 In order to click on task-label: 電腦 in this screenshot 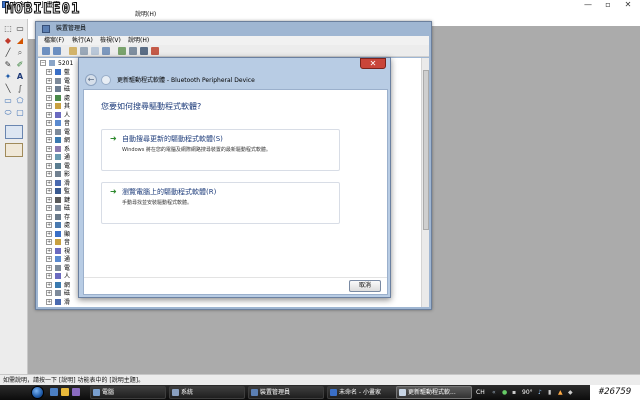, I will do `click(108, 392)`.